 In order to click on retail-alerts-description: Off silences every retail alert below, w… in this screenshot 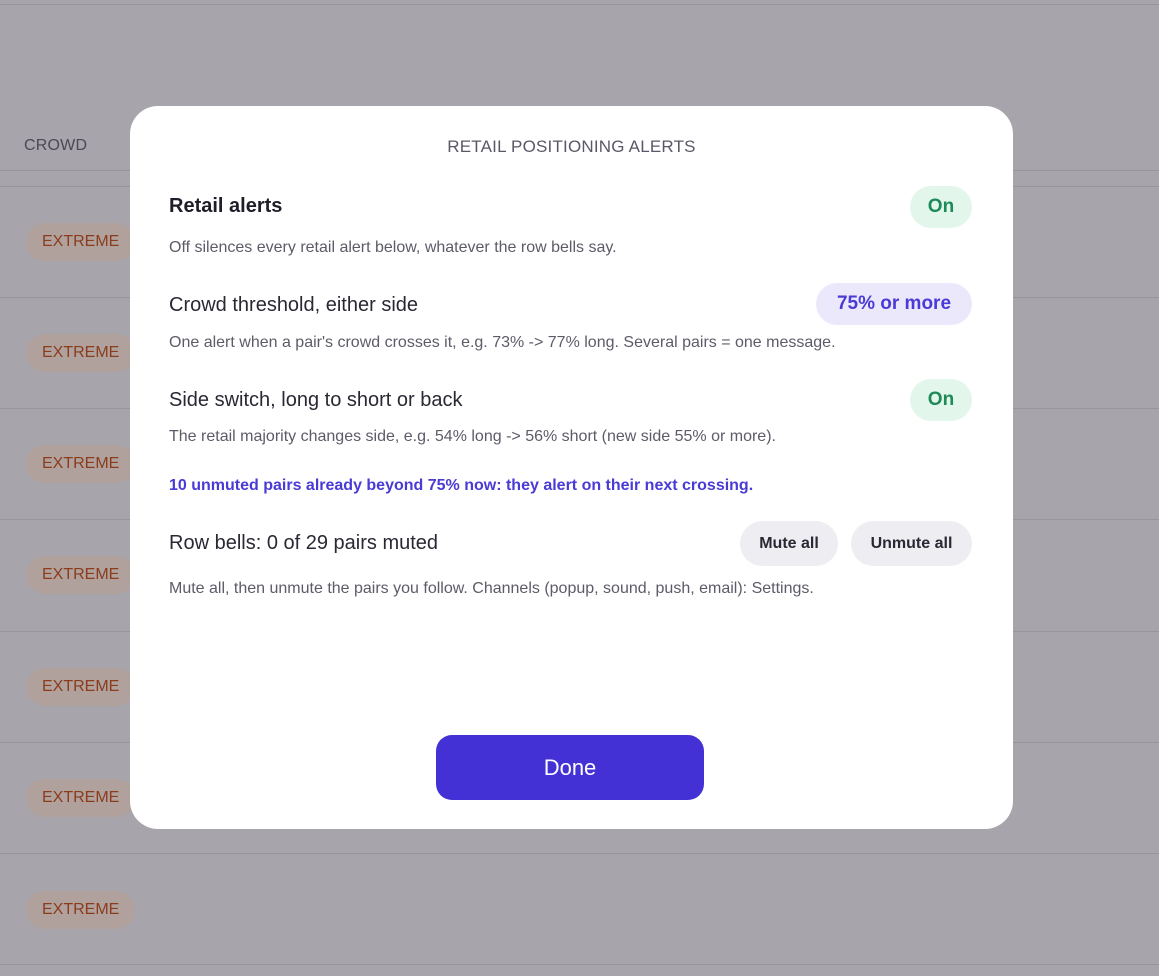, I will do `click(393, 247)`.